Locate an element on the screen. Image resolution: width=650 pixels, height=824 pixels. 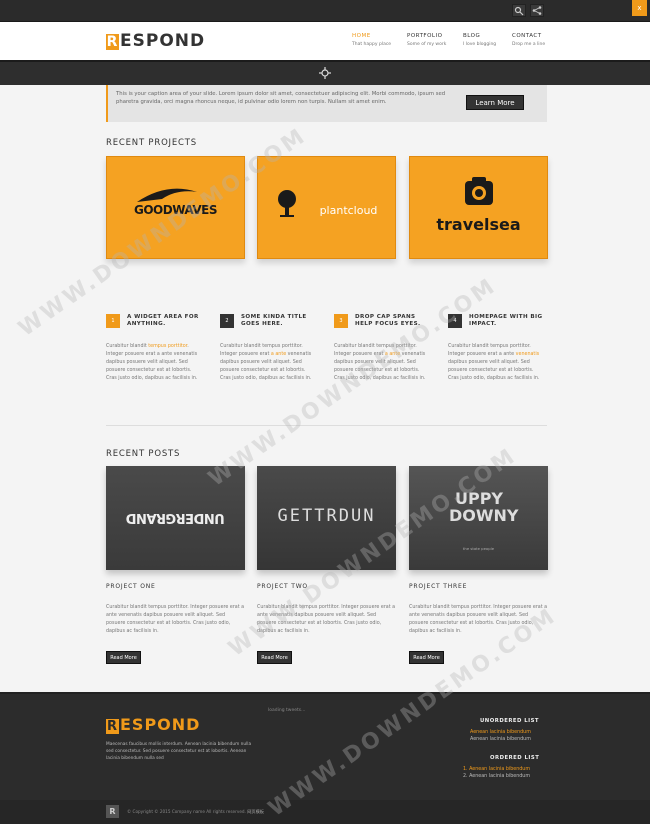
footer-ol-item: 1. Aenean lacinia bibendum is located at coordinates (496, 769).